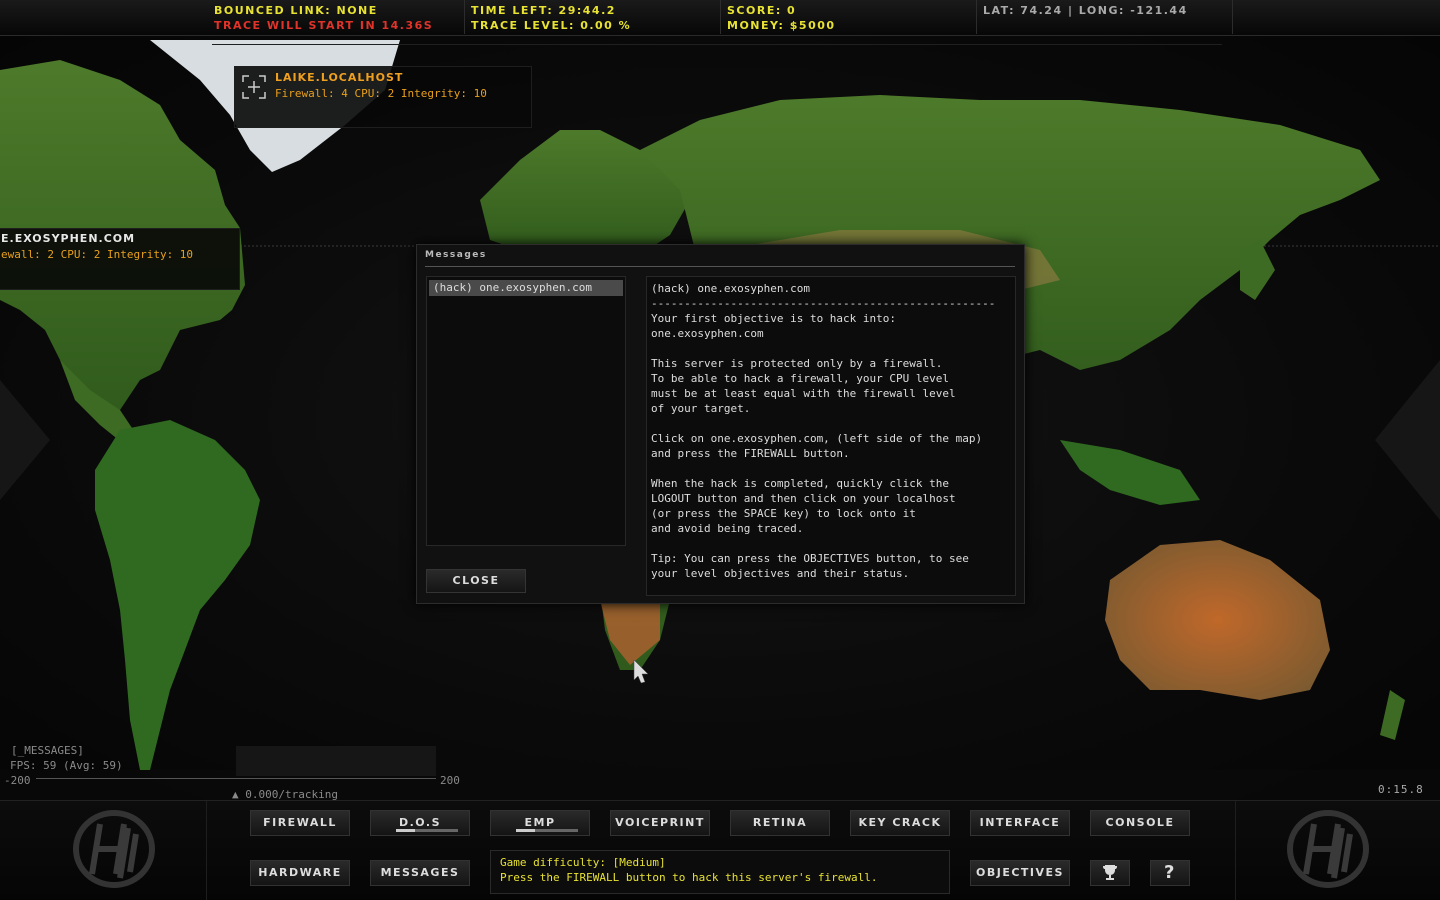 This screenshot has height=900, width=1440. Describe the element at coordinates (1217, 620) in the screenshot. I see `australia-landmass` at that location.